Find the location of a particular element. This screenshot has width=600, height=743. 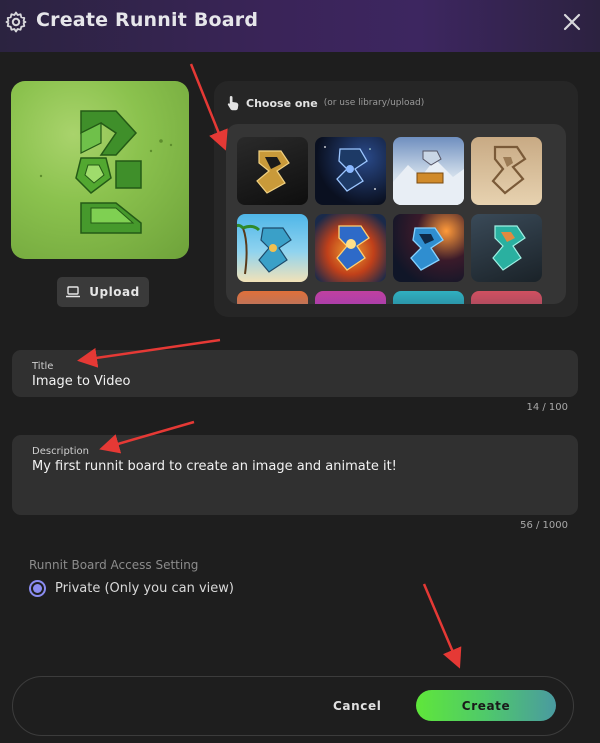

dialog-footer: Cancel Create is located at coordinates (293, 706).